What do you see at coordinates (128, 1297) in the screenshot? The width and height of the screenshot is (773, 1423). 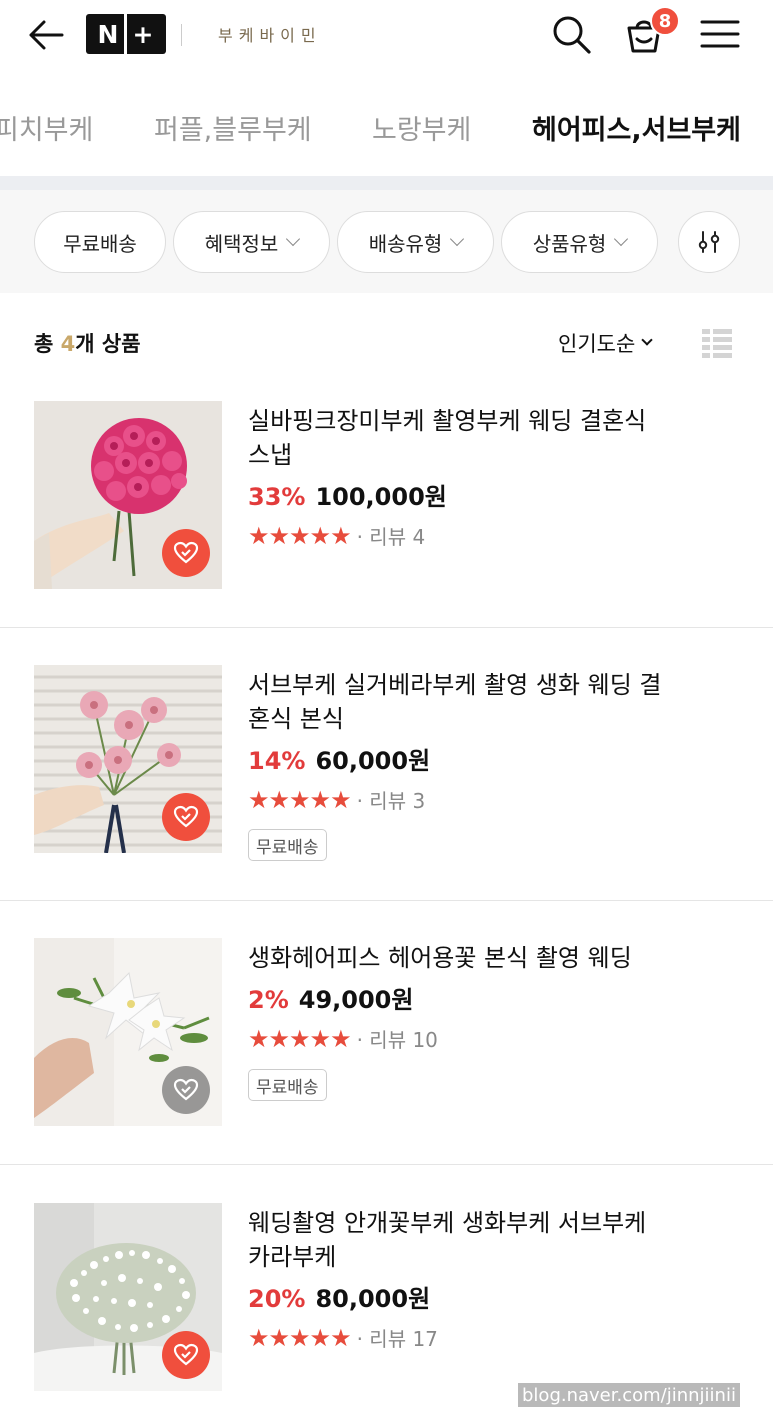 I see `product-image-babys-breath-bouquet` at bounding box center [128, 1297].